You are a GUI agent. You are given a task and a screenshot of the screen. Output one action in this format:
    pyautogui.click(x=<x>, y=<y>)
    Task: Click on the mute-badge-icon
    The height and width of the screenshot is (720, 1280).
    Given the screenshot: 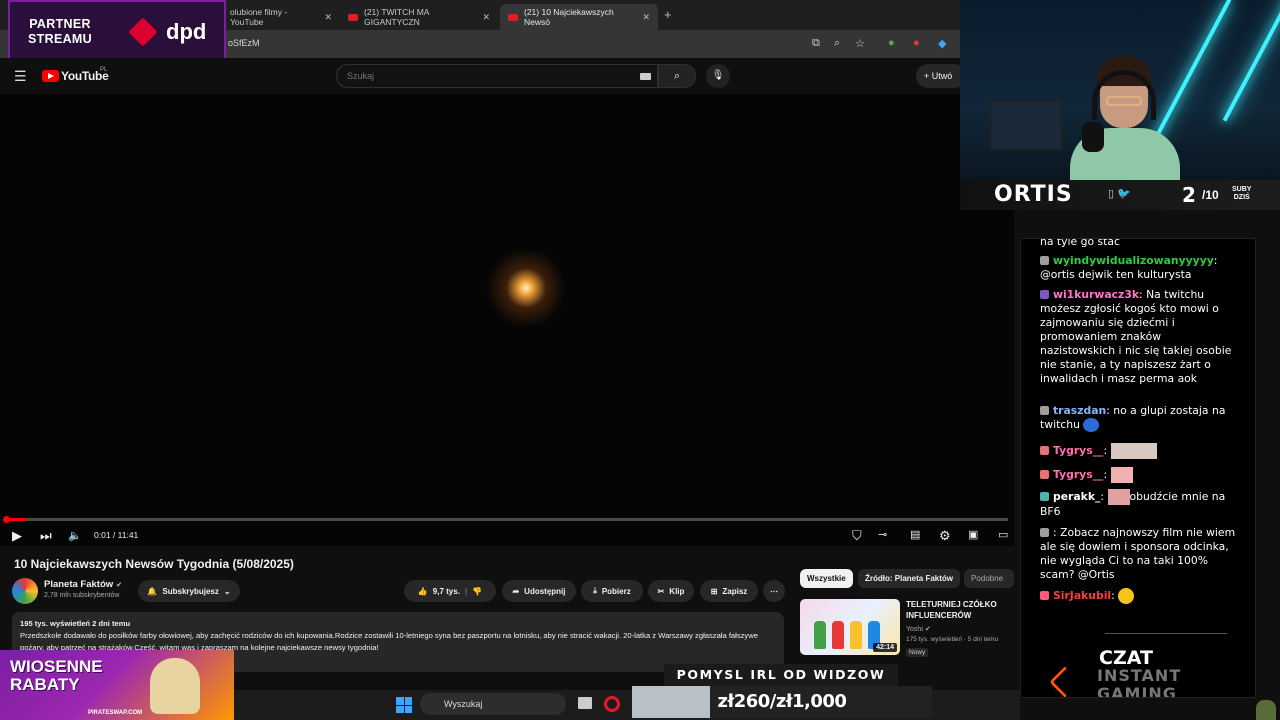 What is the action you would take?
    pyautogui.click(x=1044, y=410)
    